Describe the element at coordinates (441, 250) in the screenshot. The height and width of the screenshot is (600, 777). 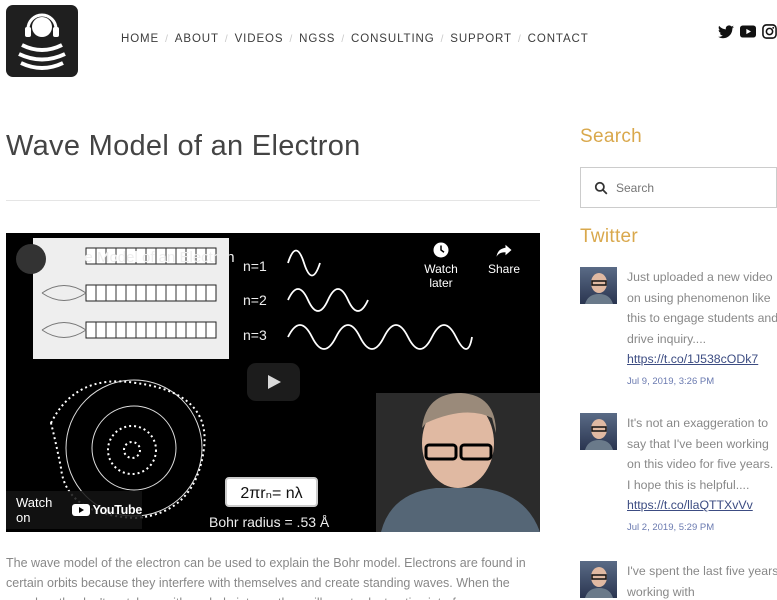
I see `clock-icon` at that location.